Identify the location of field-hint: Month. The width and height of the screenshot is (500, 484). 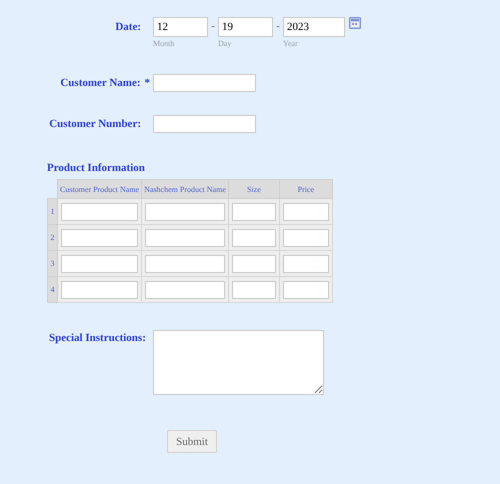
(164, 43).